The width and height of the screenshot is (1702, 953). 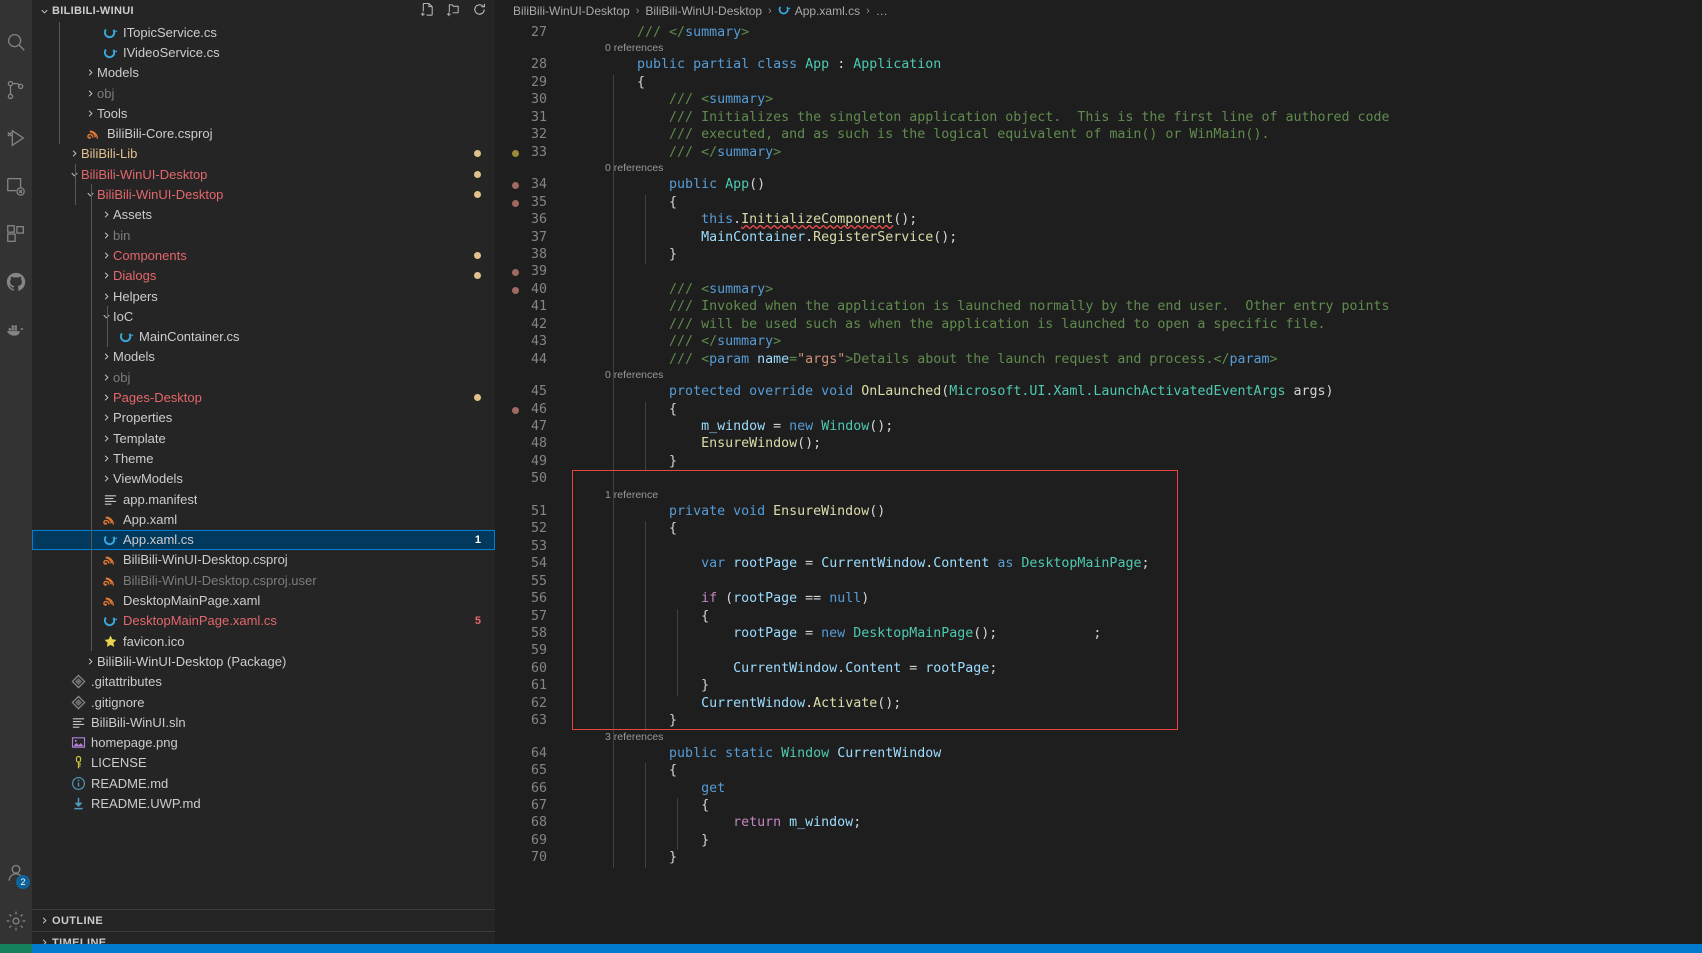 What do you see at coordinates (263, 296) in the screenshot?
I see `tree-folder-row: Helpers` at bounding box center [263, 296].